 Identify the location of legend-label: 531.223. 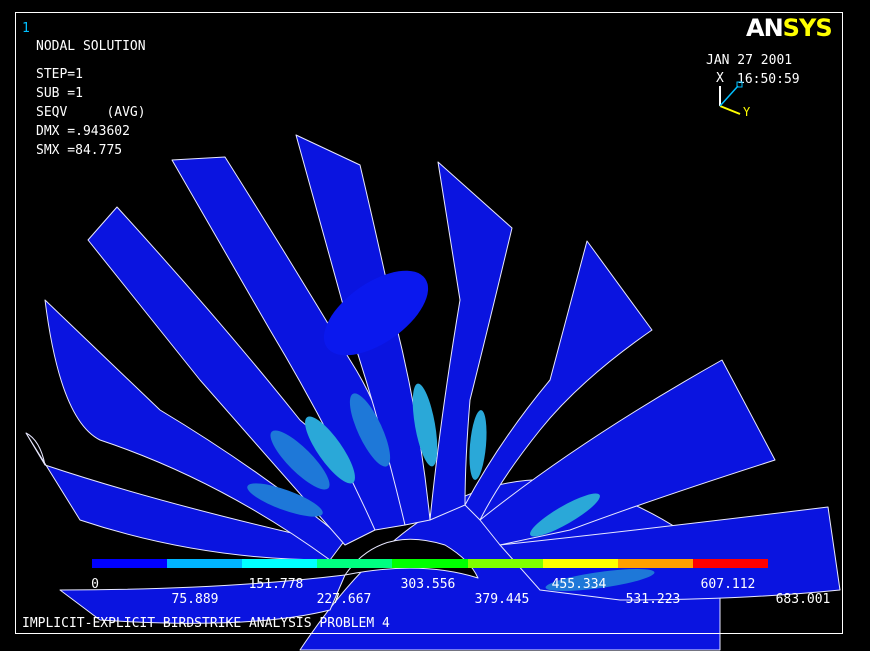
(653, 599).